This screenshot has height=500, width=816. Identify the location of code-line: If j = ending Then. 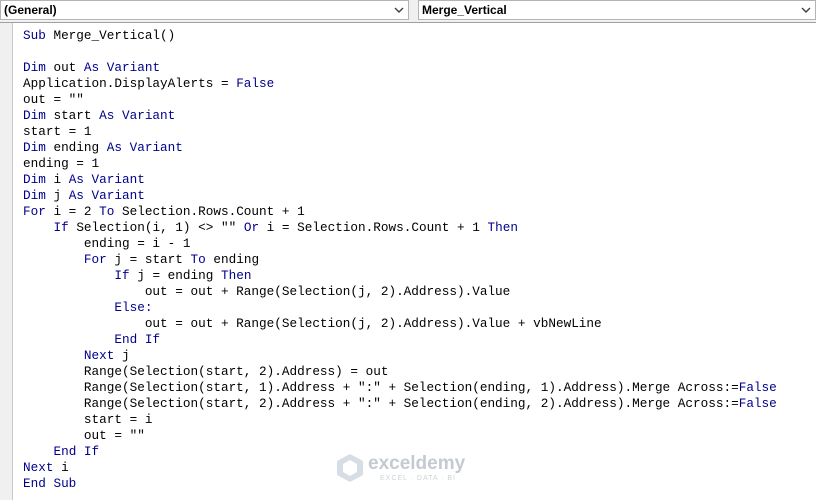
(400, 276).